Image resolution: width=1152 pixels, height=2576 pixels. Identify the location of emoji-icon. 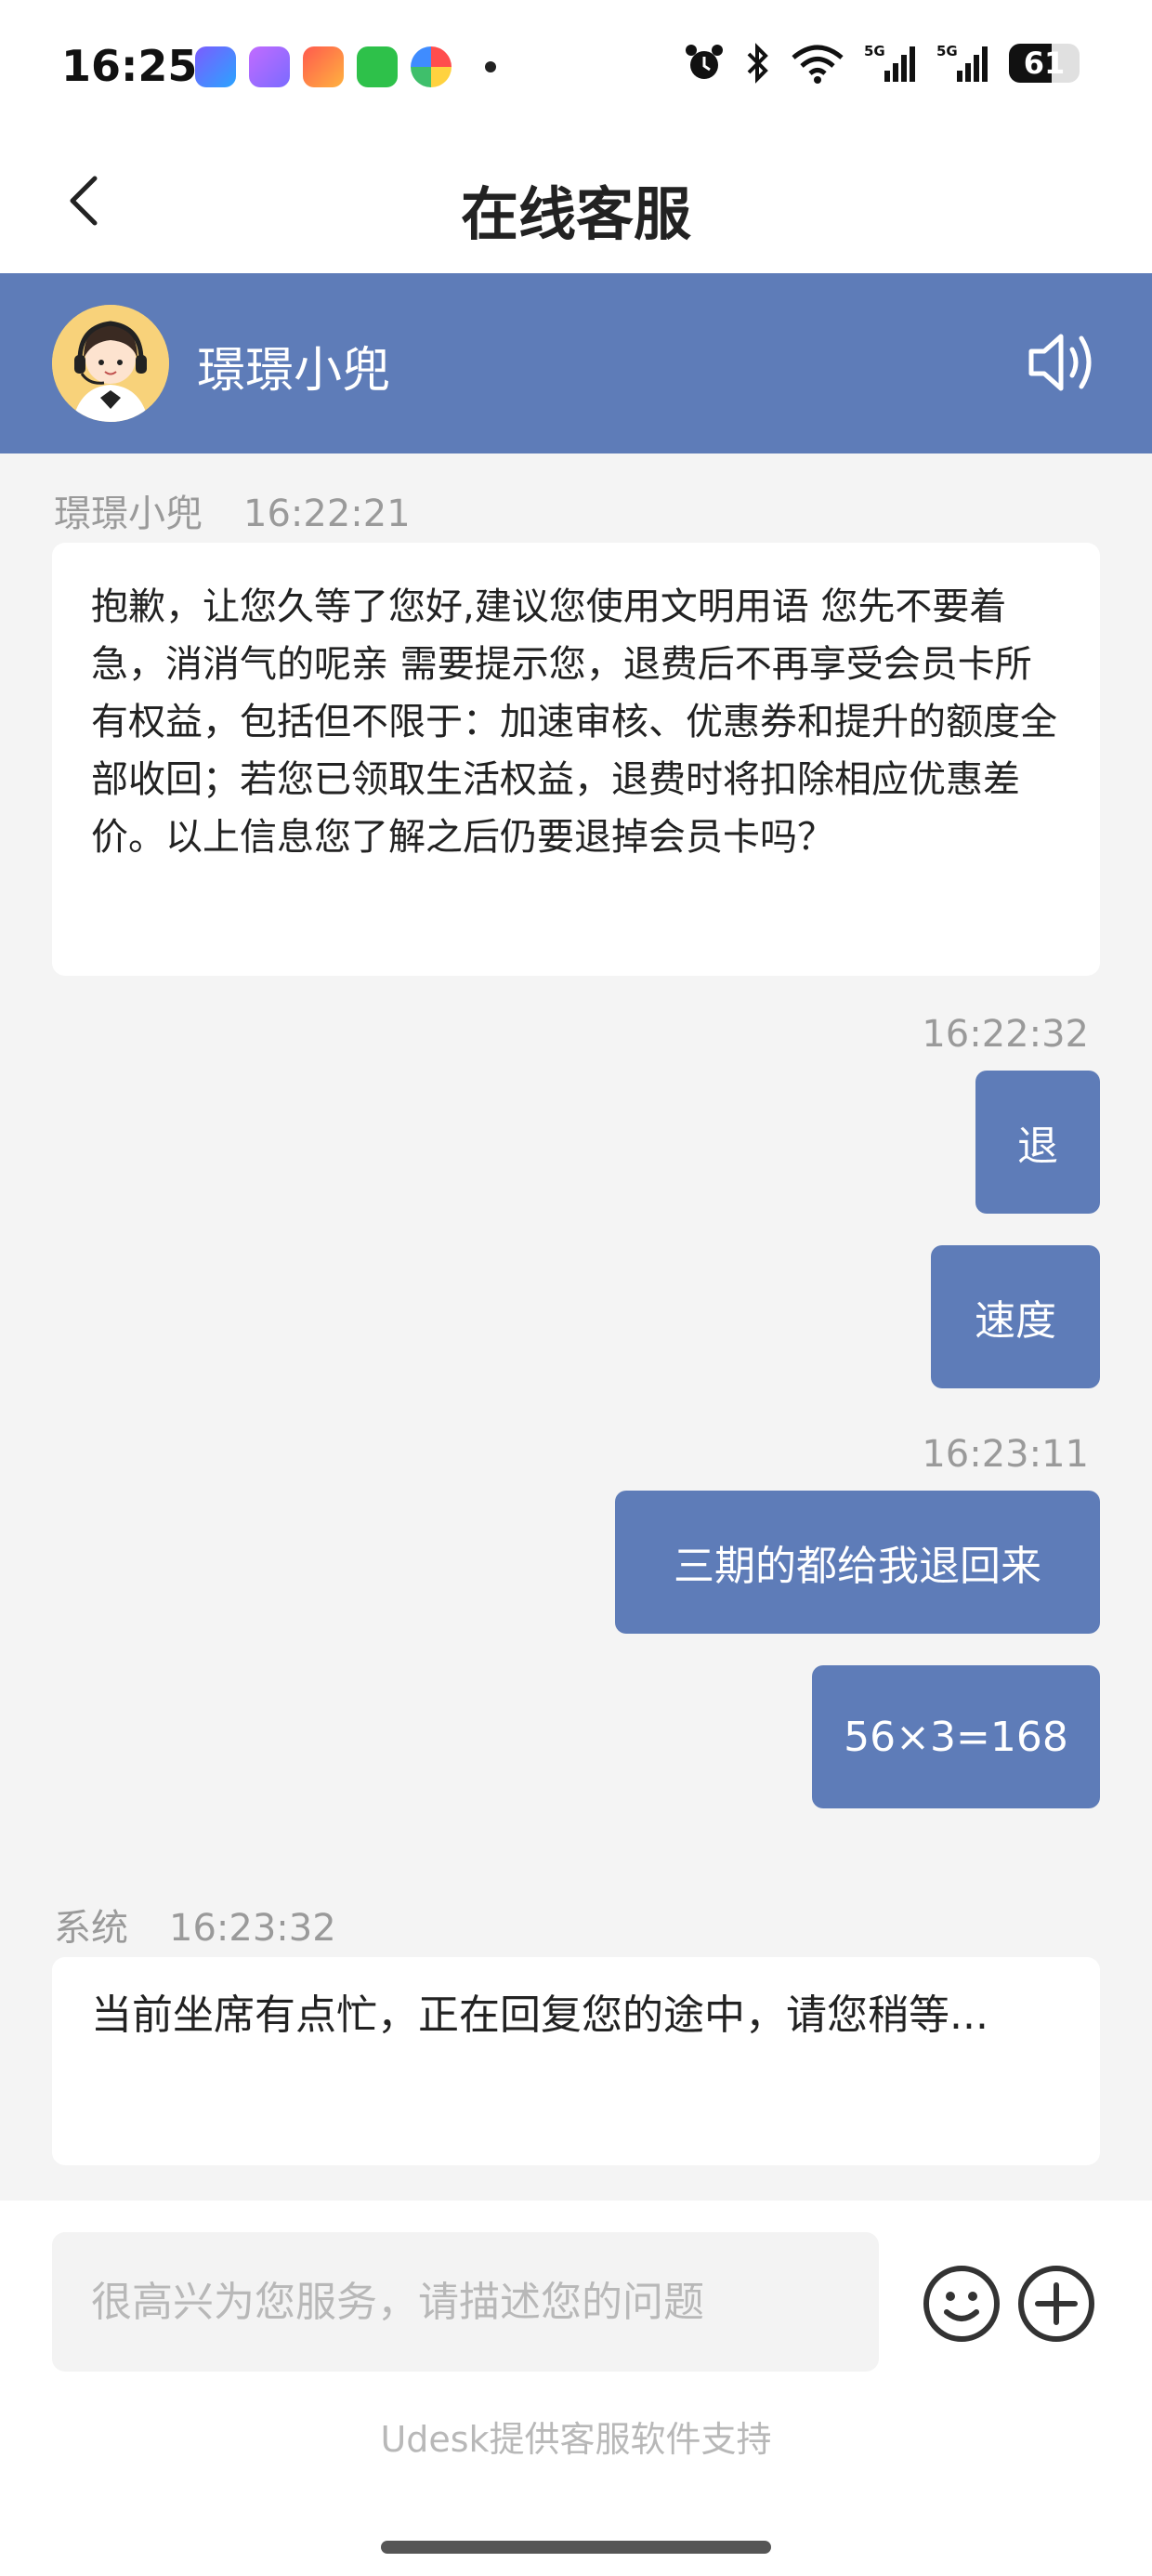
(961, 2304).